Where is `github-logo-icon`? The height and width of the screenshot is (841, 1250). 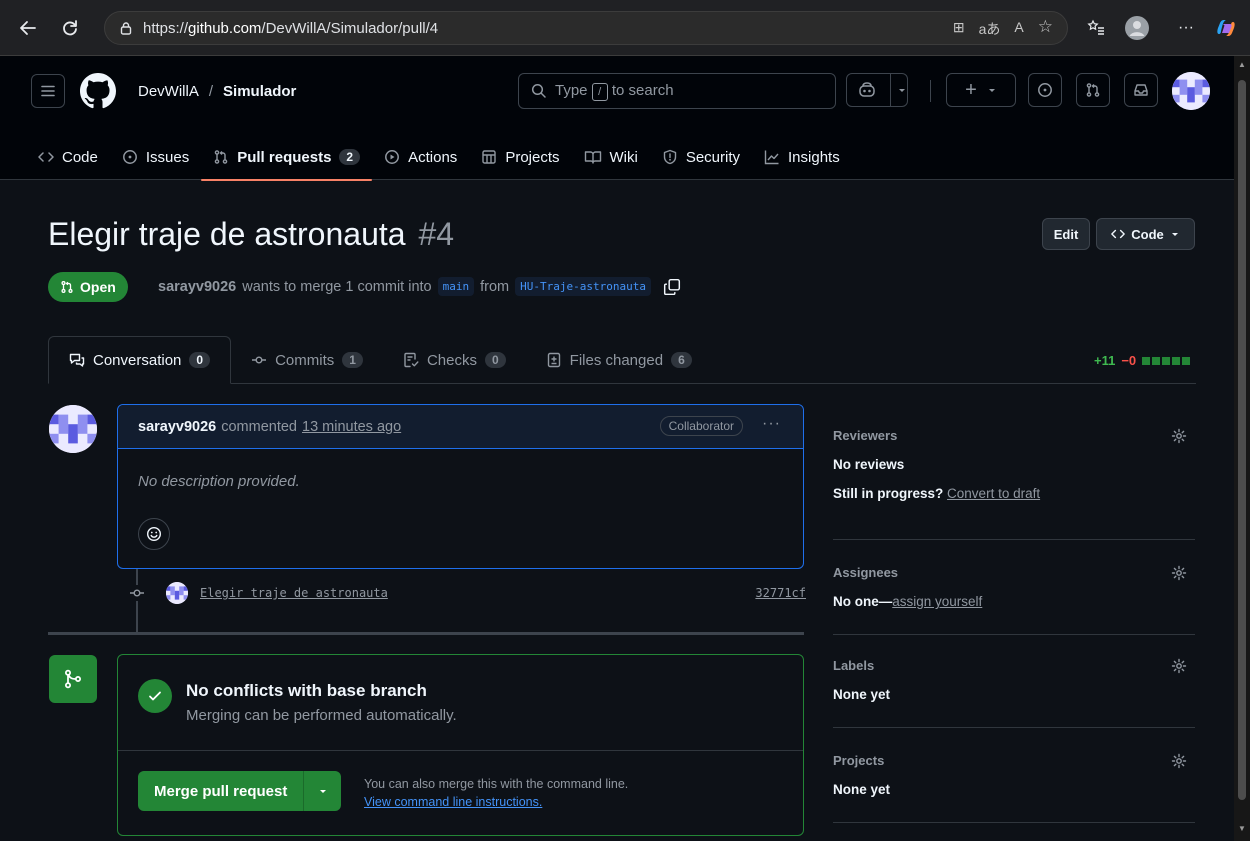
github-logo-icon is located at coordinates (98, 91).